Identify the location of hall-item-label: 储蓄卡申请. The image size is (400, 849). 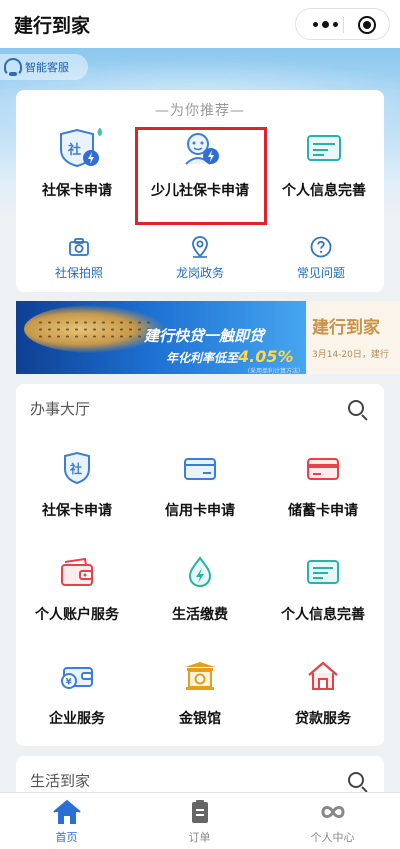
(323, 511).